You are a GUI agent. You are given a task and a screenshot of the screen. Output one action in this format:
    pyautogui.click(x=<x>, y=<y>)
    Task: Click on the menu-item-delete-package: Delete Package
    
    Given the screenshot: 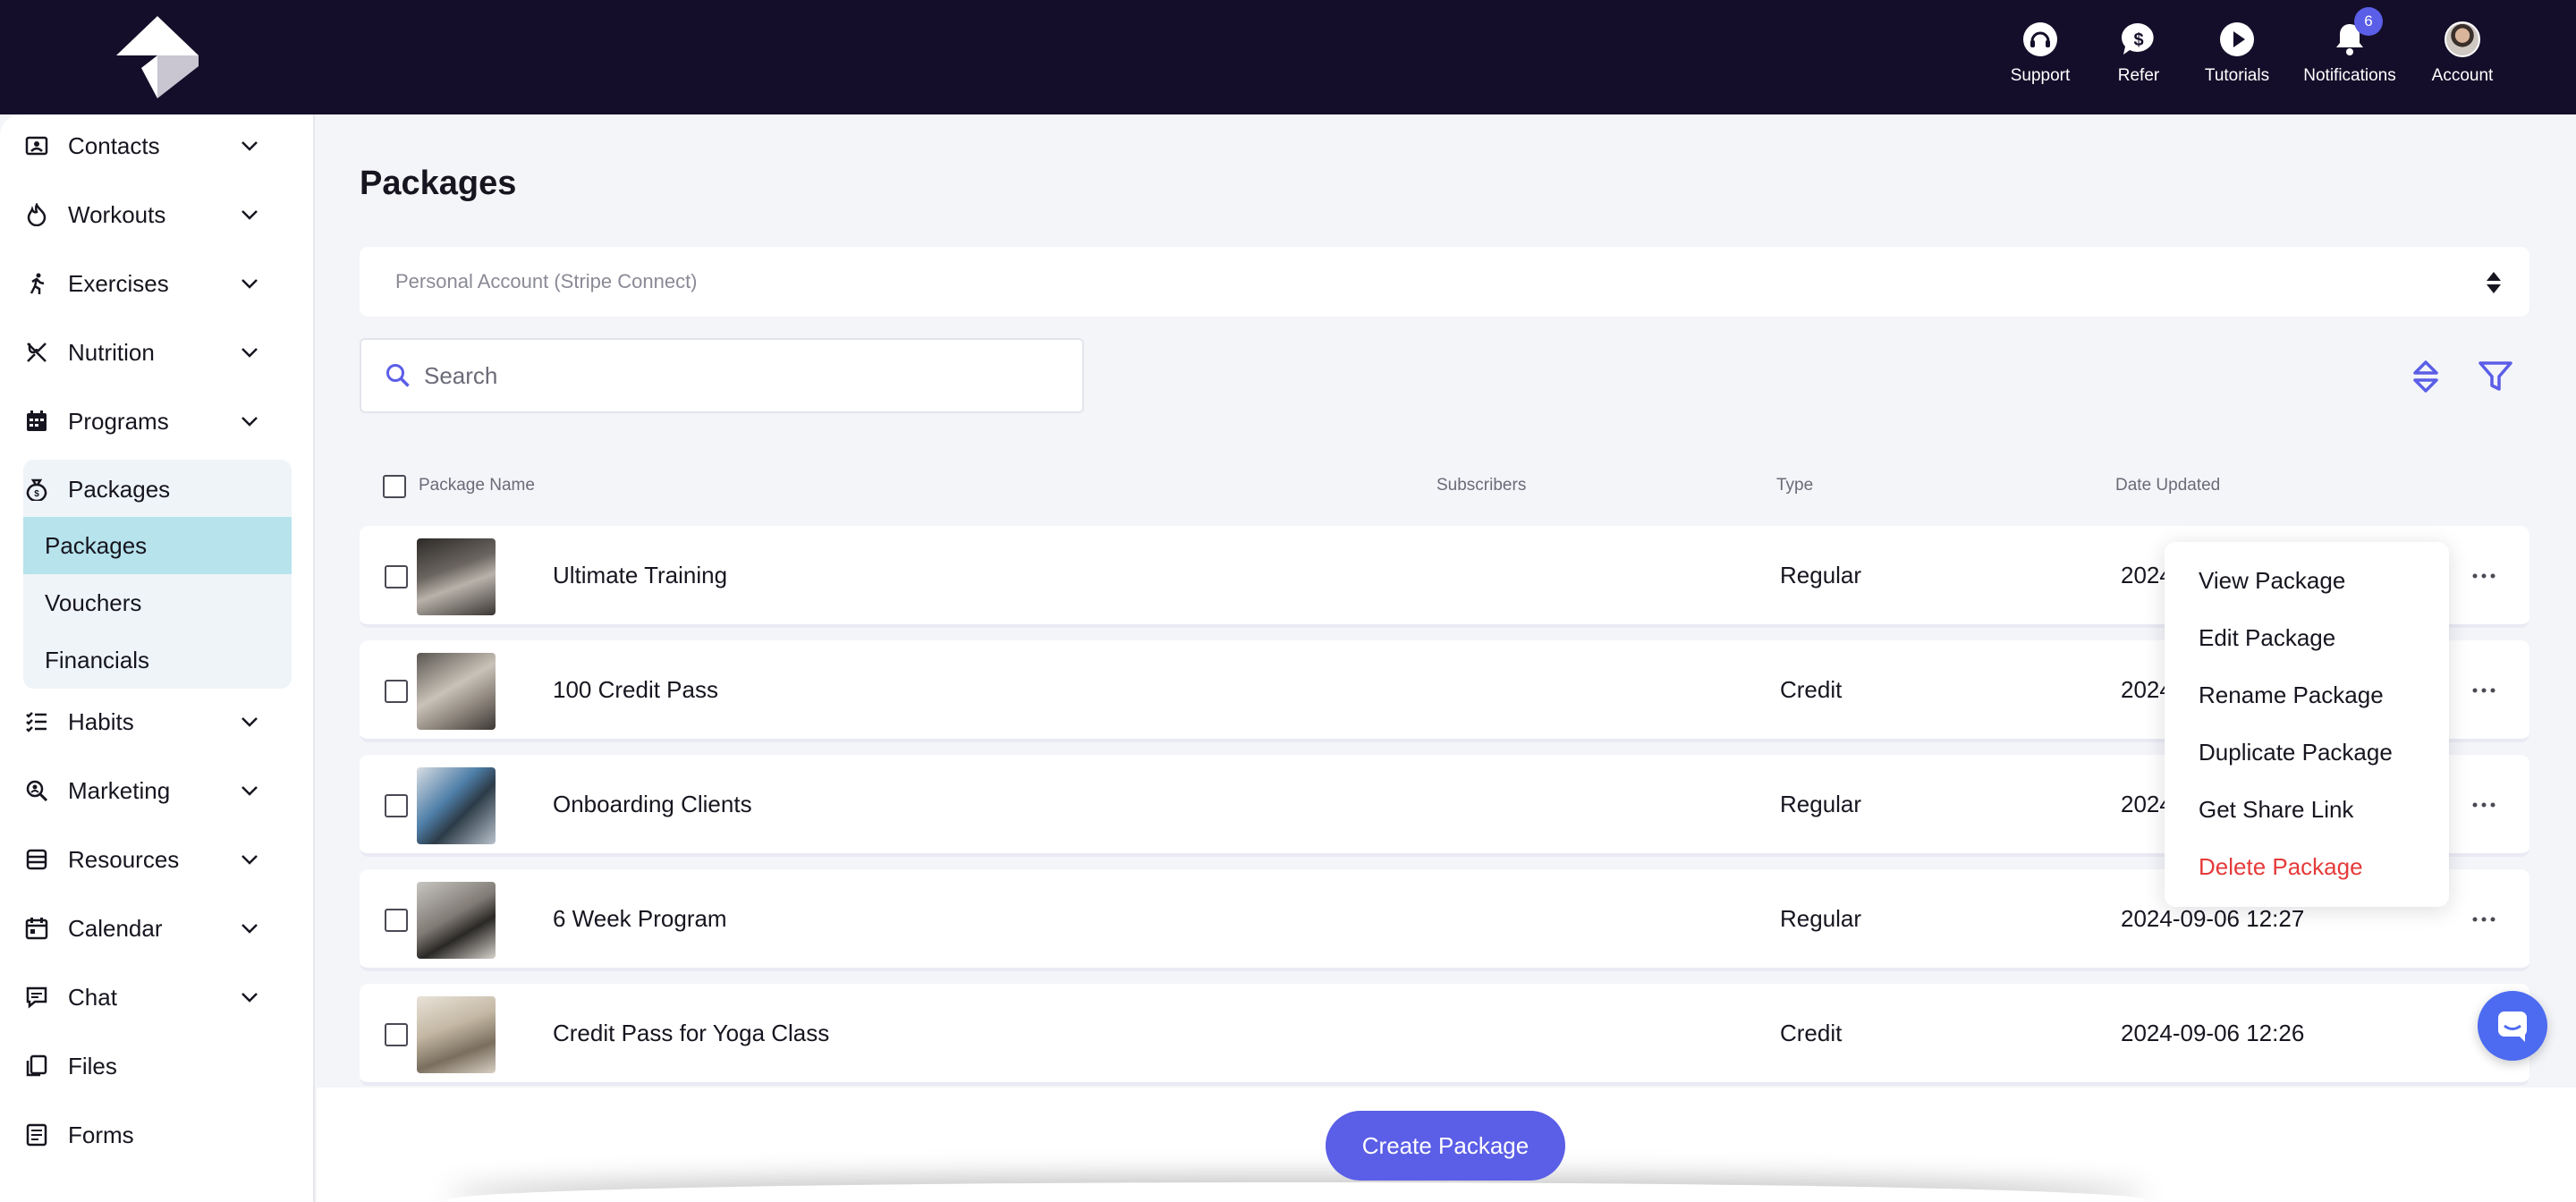 What is the action you would take?
    pyautogui.click(x=2281, y=867)
    